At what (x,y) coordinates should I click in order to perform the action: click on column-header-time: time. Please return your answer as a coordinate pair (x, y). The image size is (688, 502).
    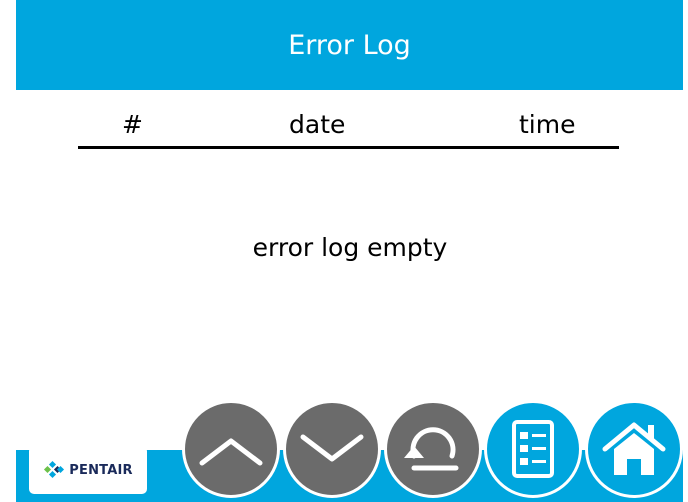
    Looking at the image, I should click on (547, 124).